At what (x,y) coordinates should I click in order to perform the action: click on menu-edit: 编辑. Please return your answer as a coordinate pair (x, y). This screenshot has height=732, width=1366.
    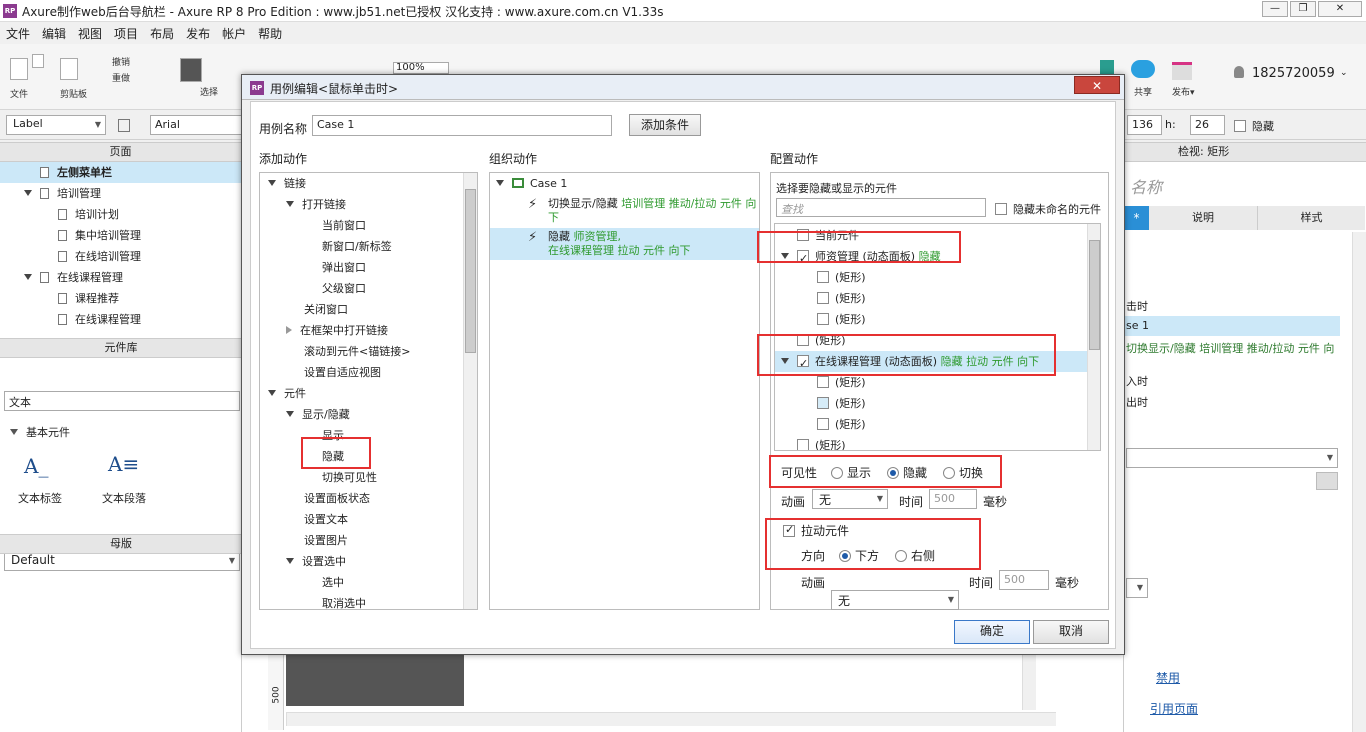
    Looking at the image, I should click on (54, 32).